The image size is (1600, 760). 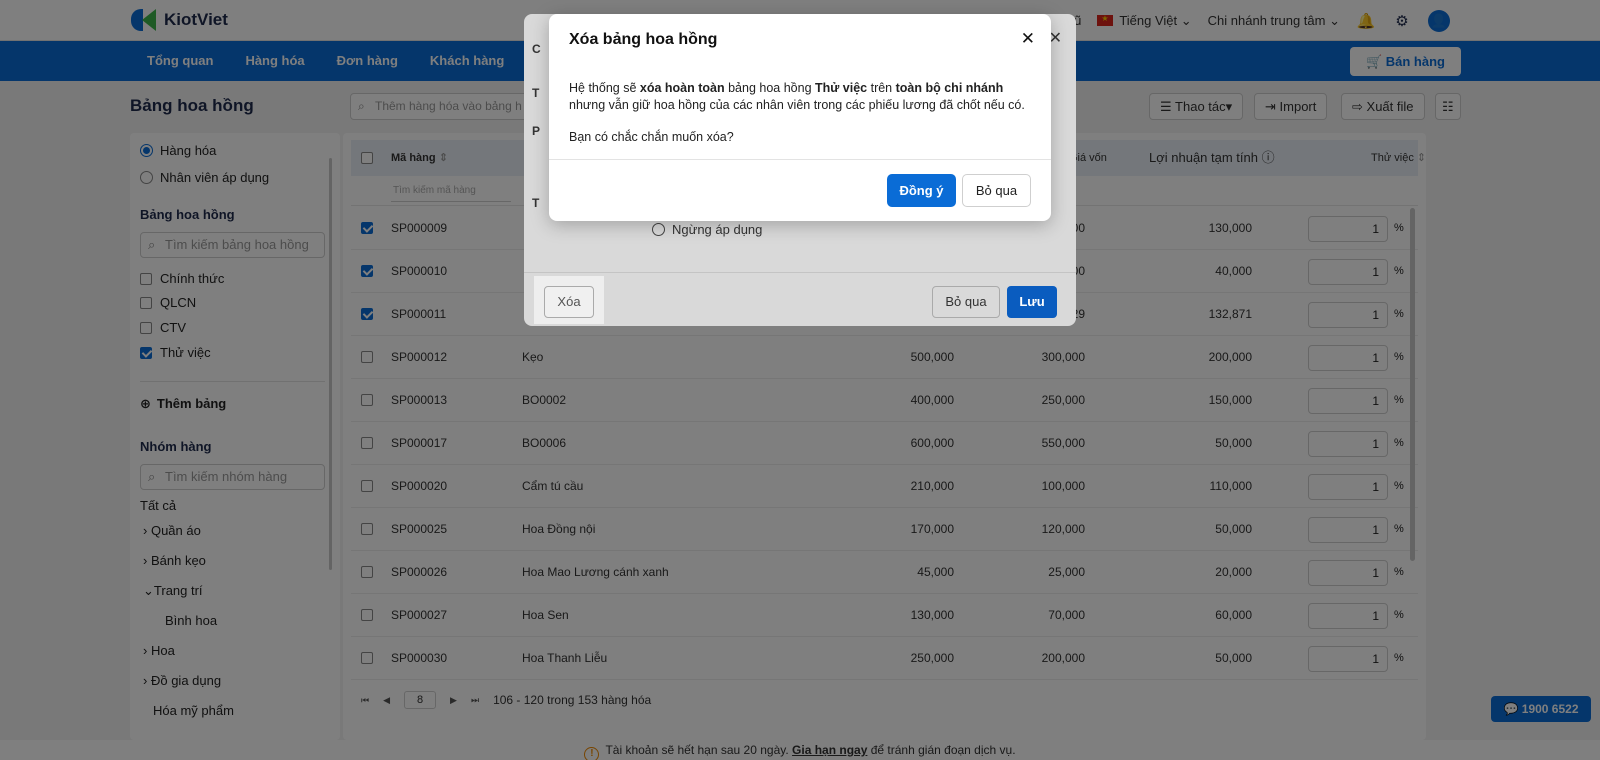 I want to click on close-icon: ✕, so click(x=1028, y=39).